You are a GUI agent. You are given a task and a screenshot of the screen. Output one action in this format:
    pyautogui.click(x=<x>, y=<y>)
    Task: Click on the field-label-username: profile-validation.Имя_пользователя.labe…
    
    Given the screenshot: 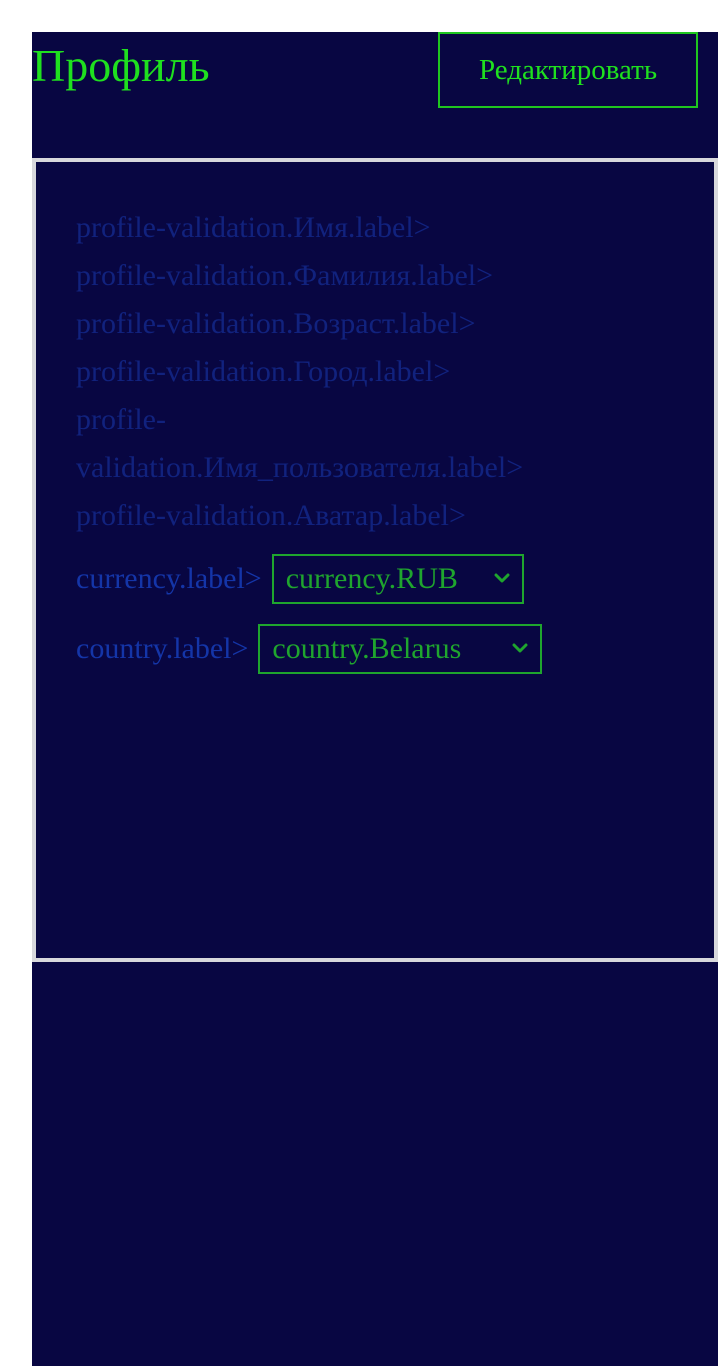 What is the action you would take?
    pyautogui.click(x=300, y=443)
    